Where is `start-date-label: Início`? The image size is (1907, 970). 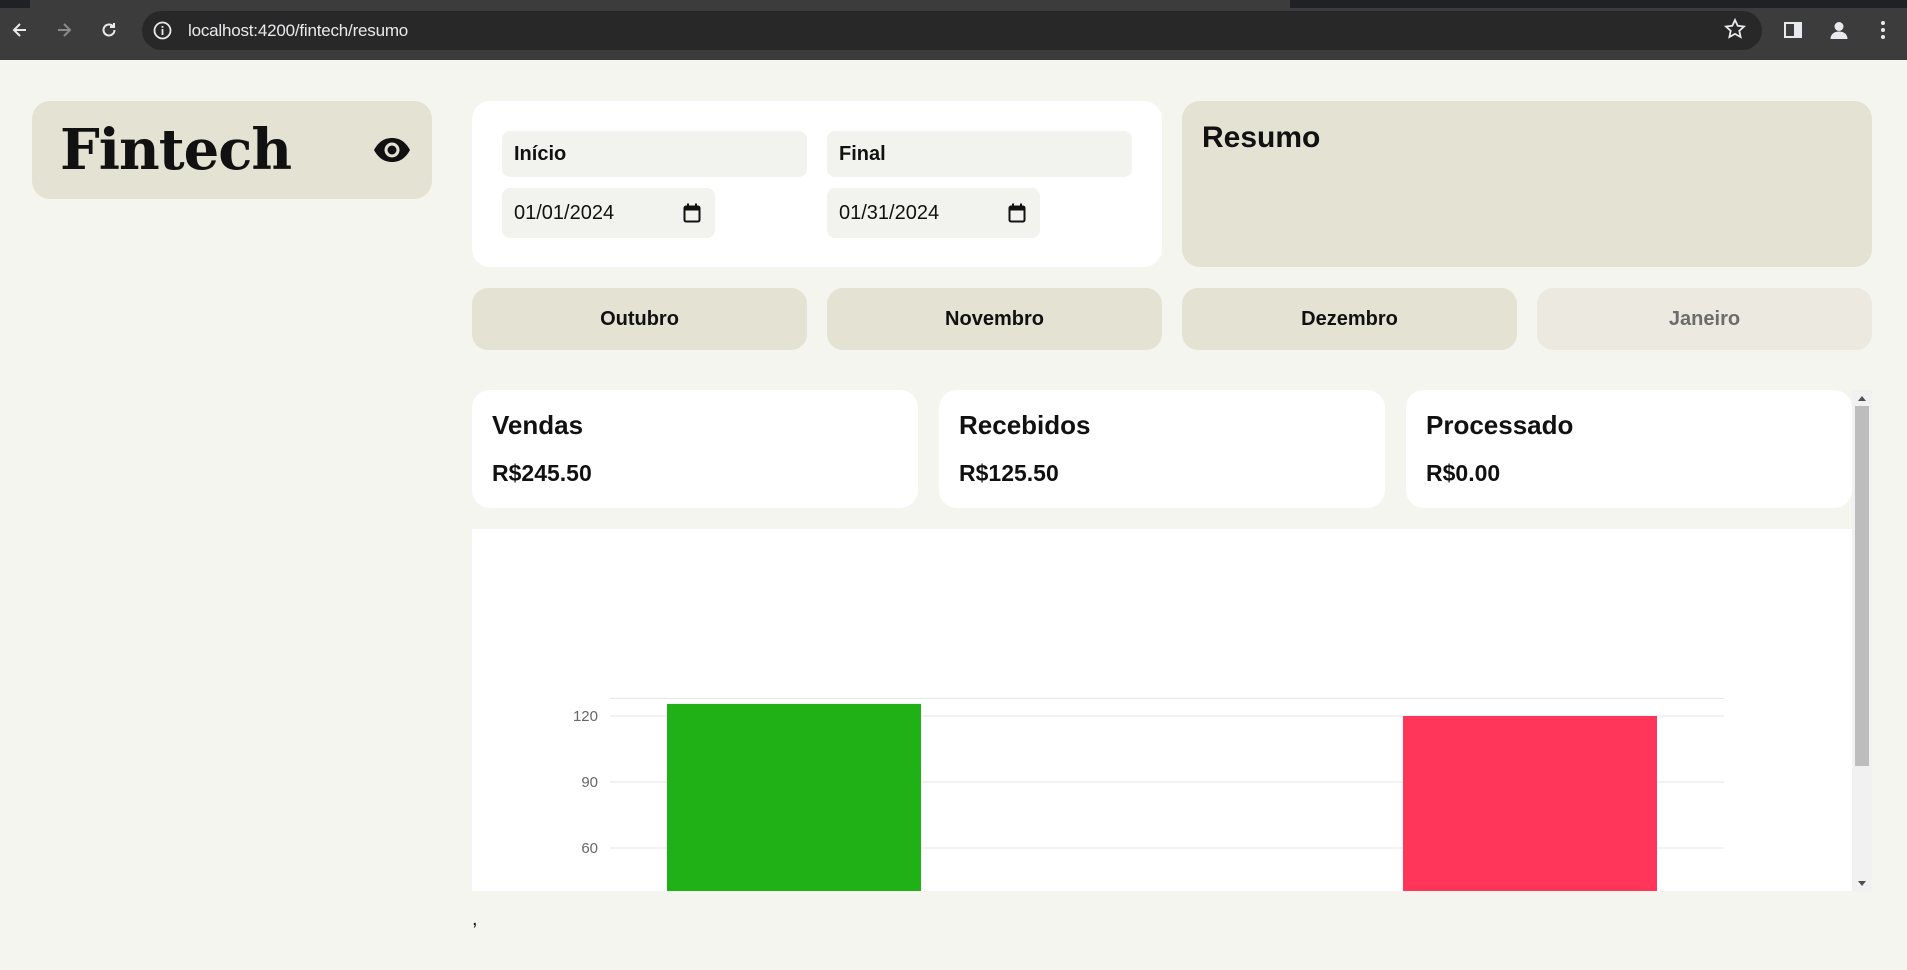
start-date-label: Início is located at coordinates (654, 154).